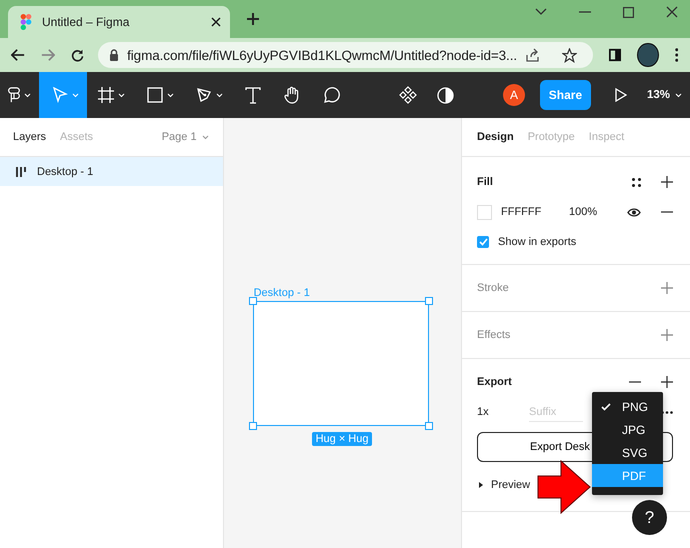 Image resolution: width=690 pixels, height=548 pixels. Describe the element at coordinates (185, 137) in the screenshot. I see `page-dropdown: Page 1` at that location.